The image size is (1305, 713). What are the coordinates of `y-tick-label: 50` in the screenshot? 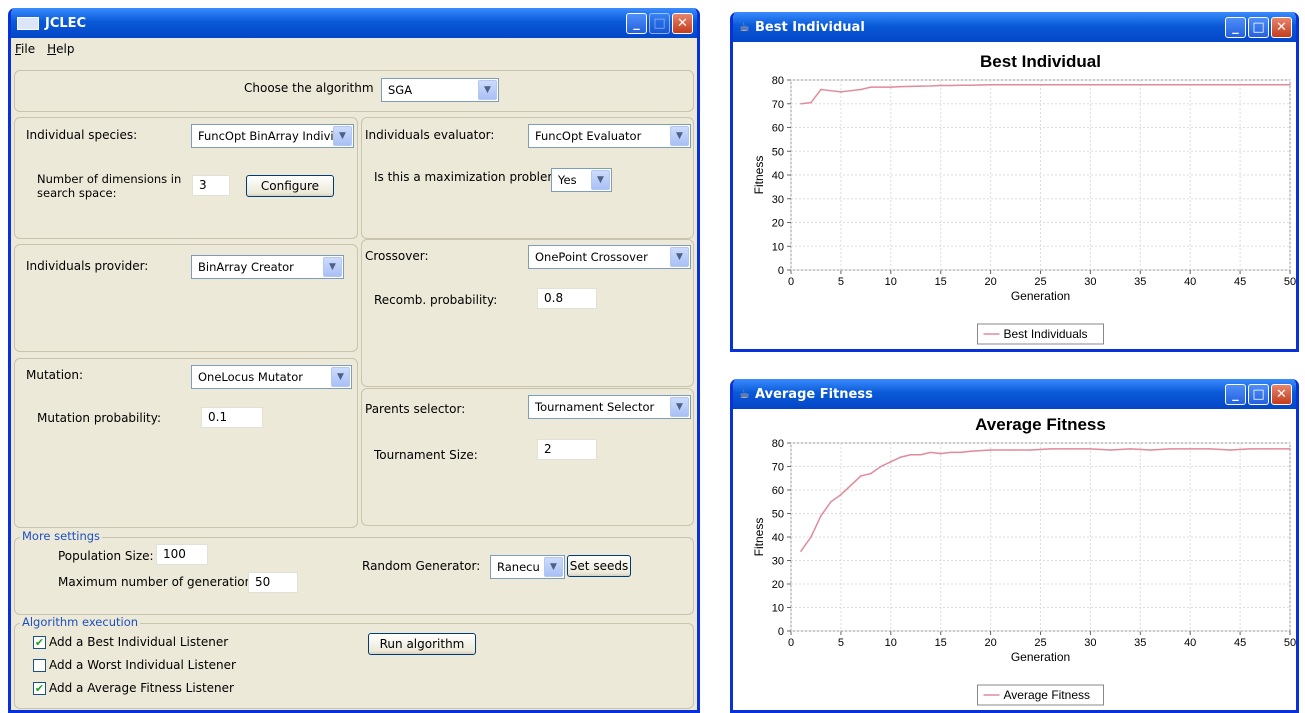 It's located at (778, 152).